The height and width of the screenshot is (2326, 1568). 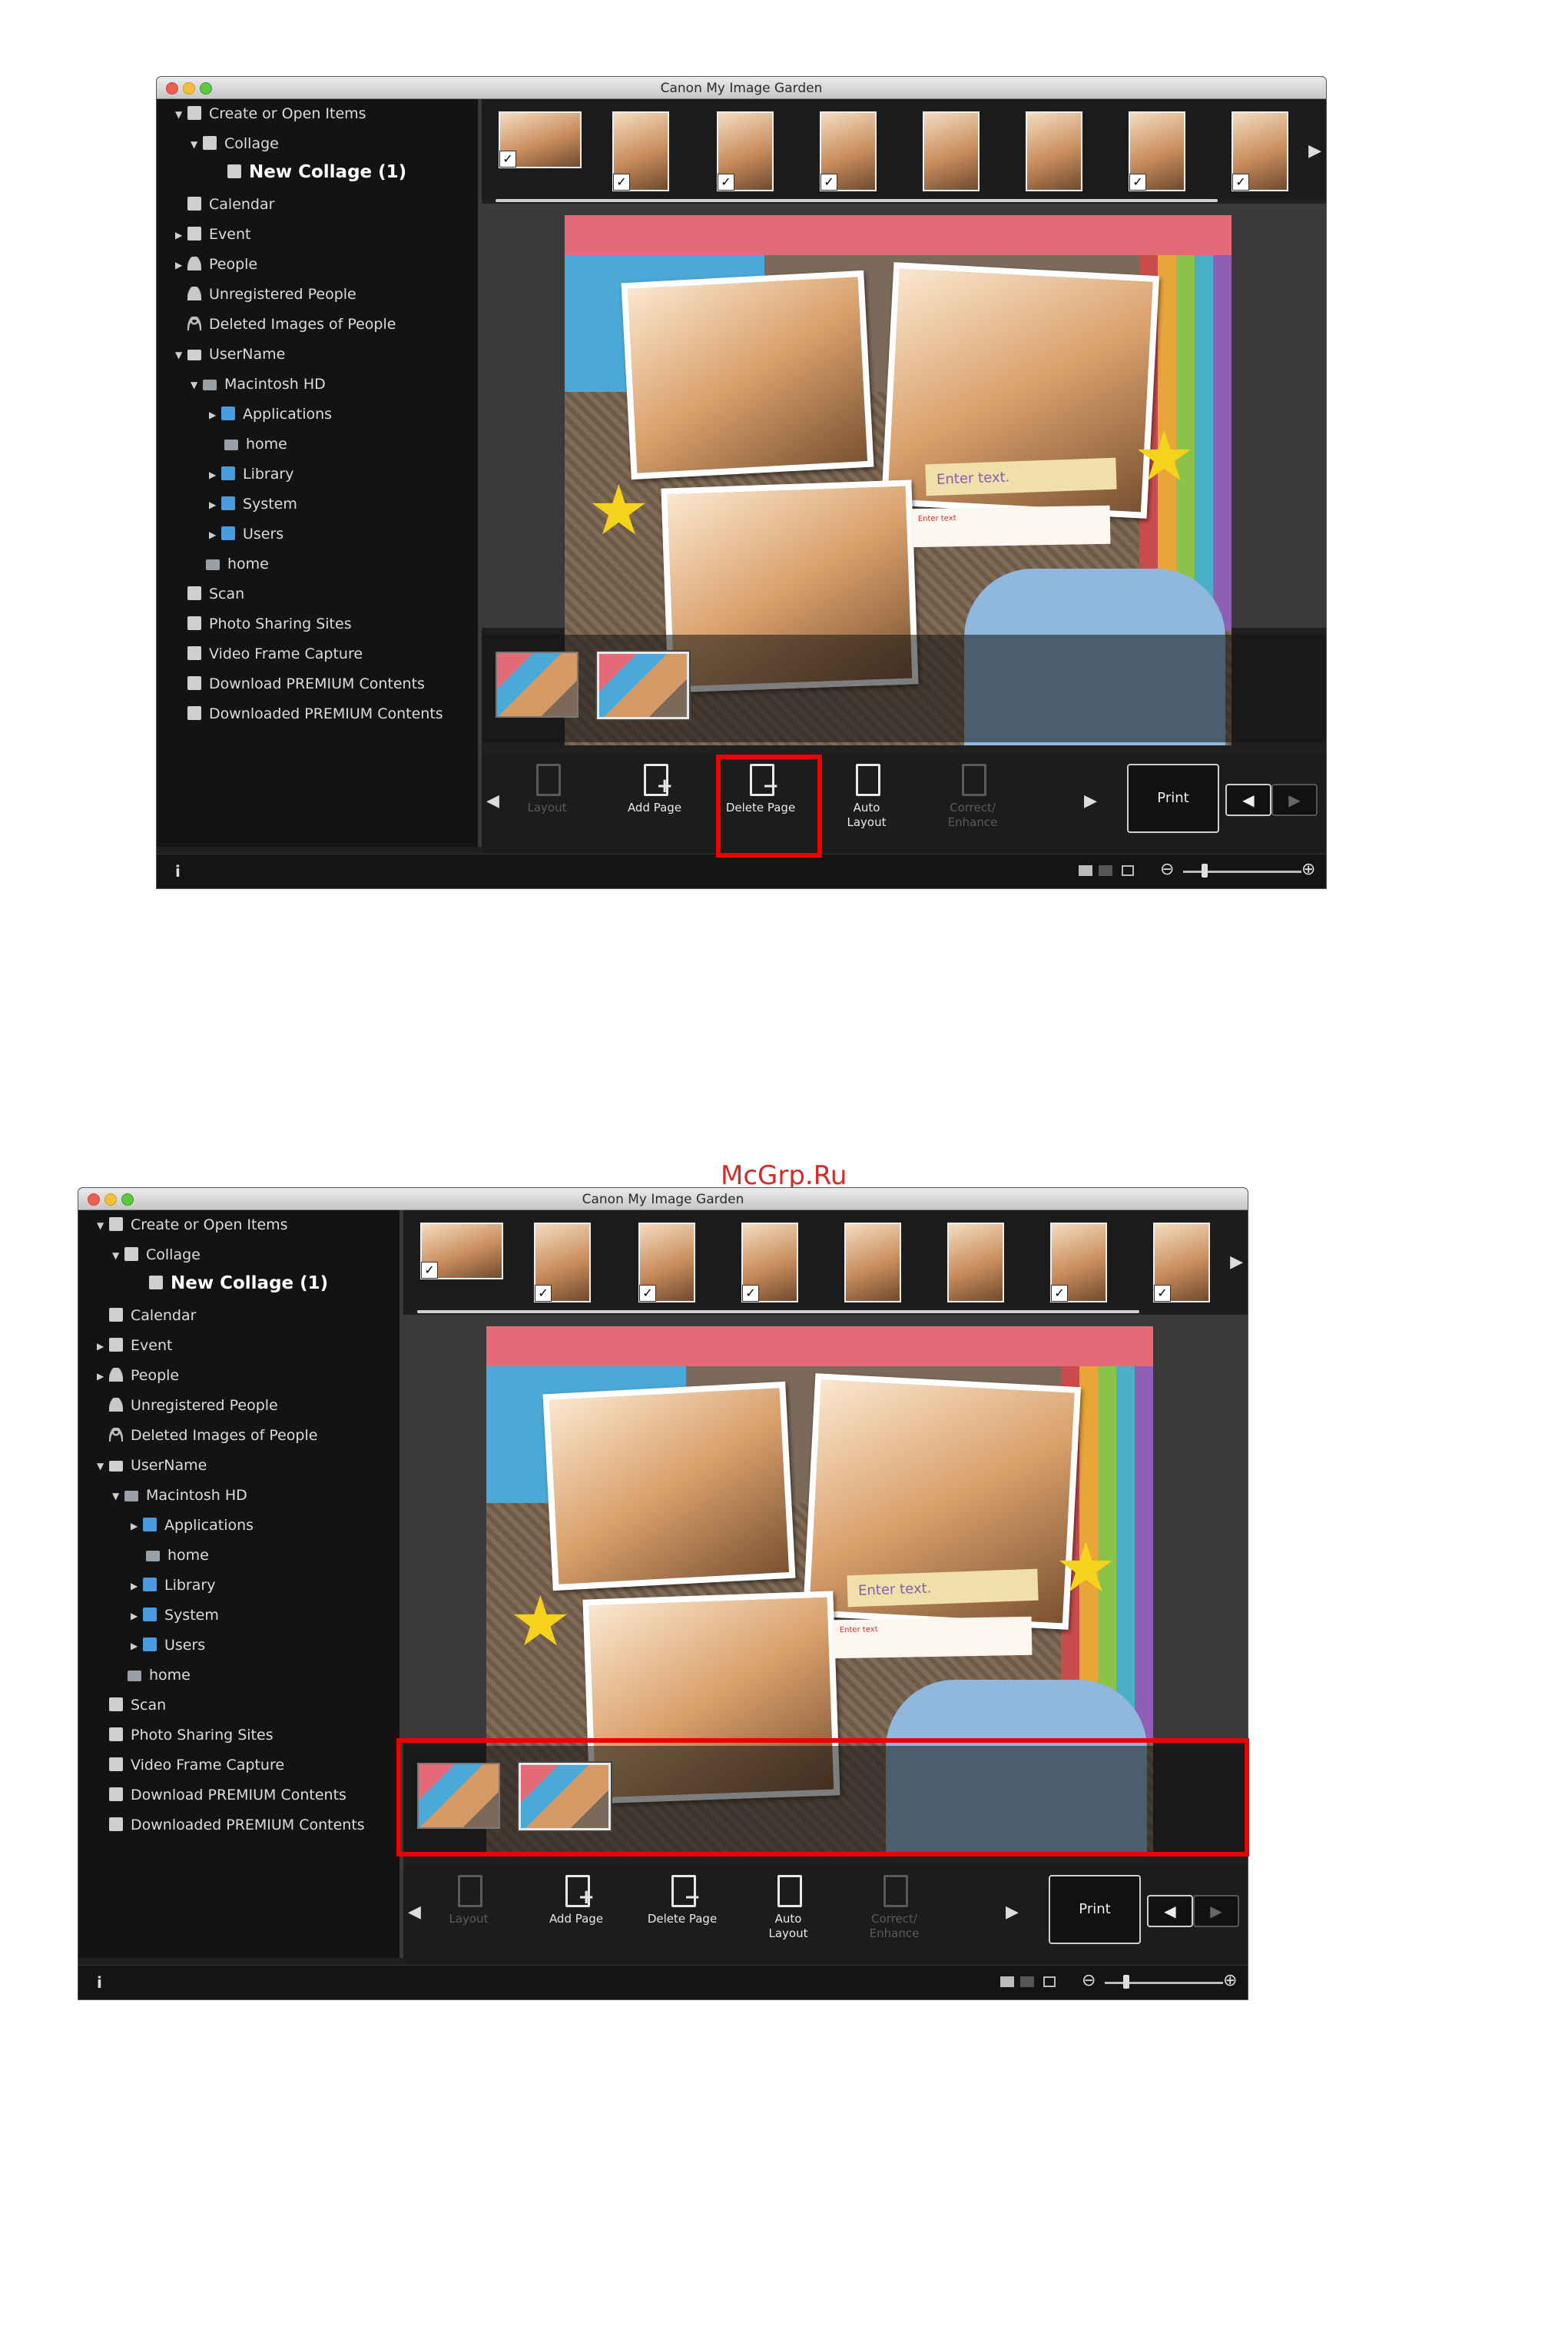 What do you see at coordinates (246, 534) in the screenshot?
I see `sidebar-item-users: ▶ Users` at bounding box center [246, 534].